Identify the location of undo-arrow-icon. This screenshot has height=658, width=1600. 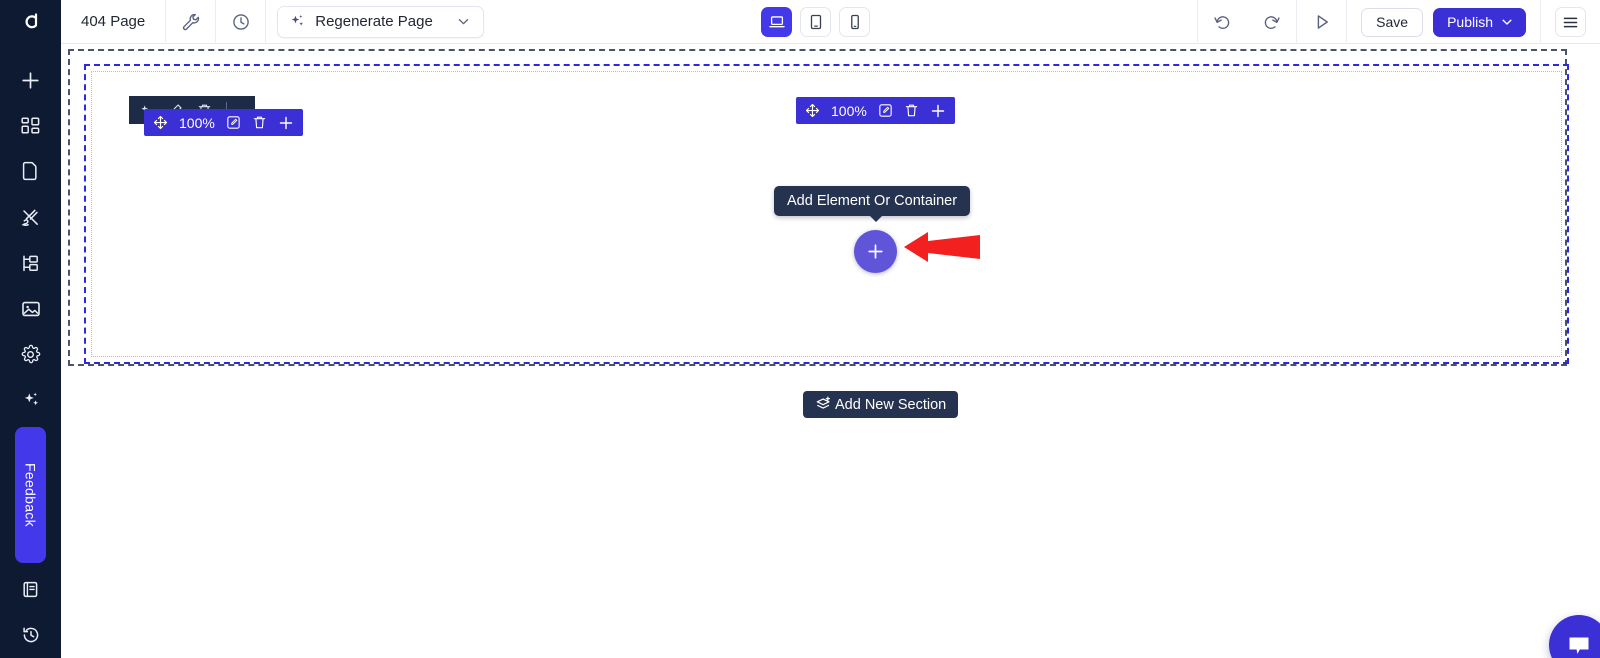
(1222, 22).